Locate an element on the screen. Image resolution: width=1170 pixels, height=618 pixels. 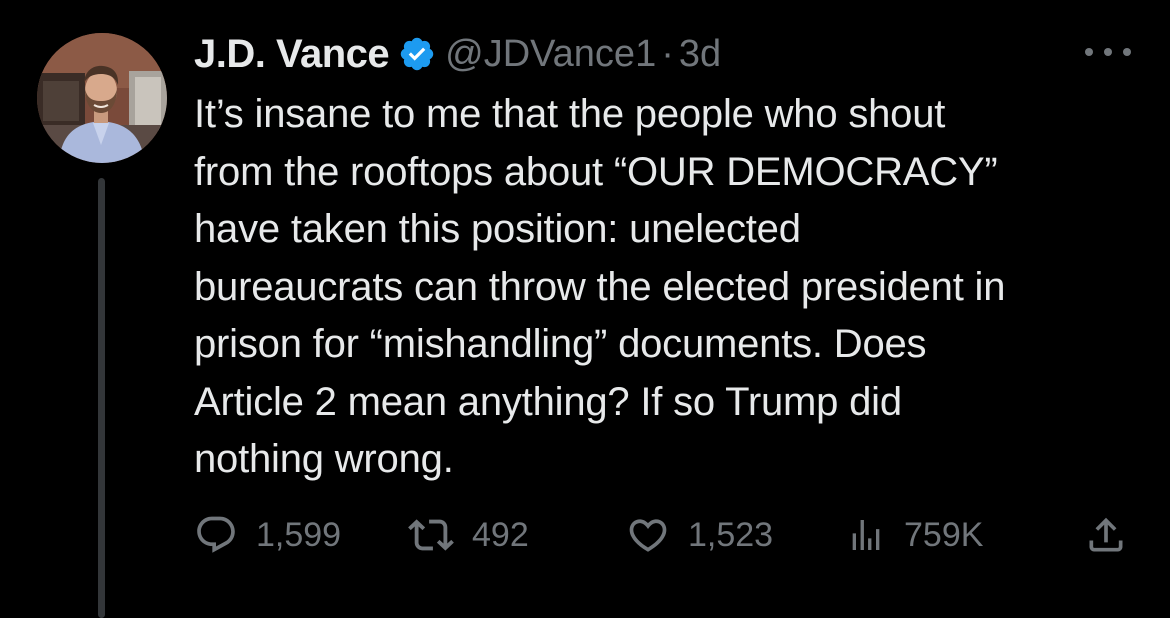
retweet-icon is located at coordinates (431, 535).